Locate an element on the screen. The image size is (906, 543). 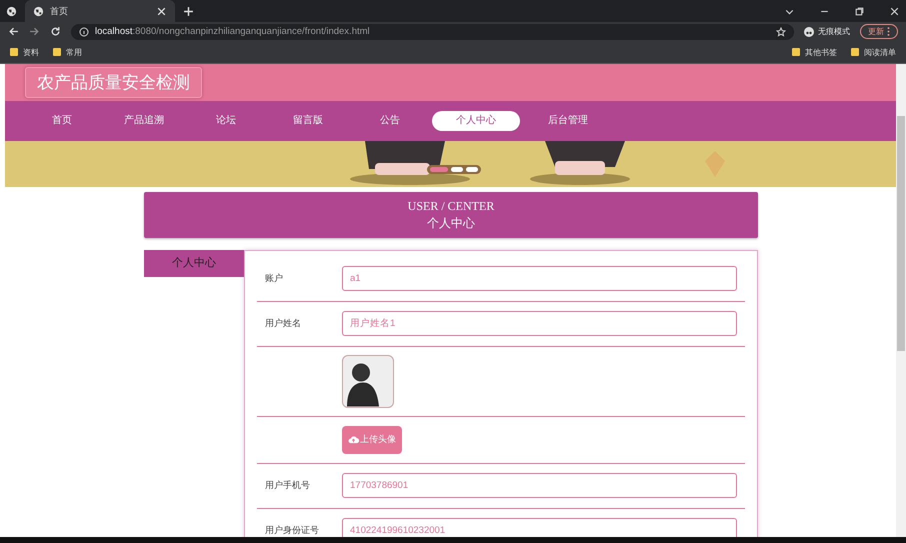
field-label: 用户身份证号 is located at coordinates (292, 531).